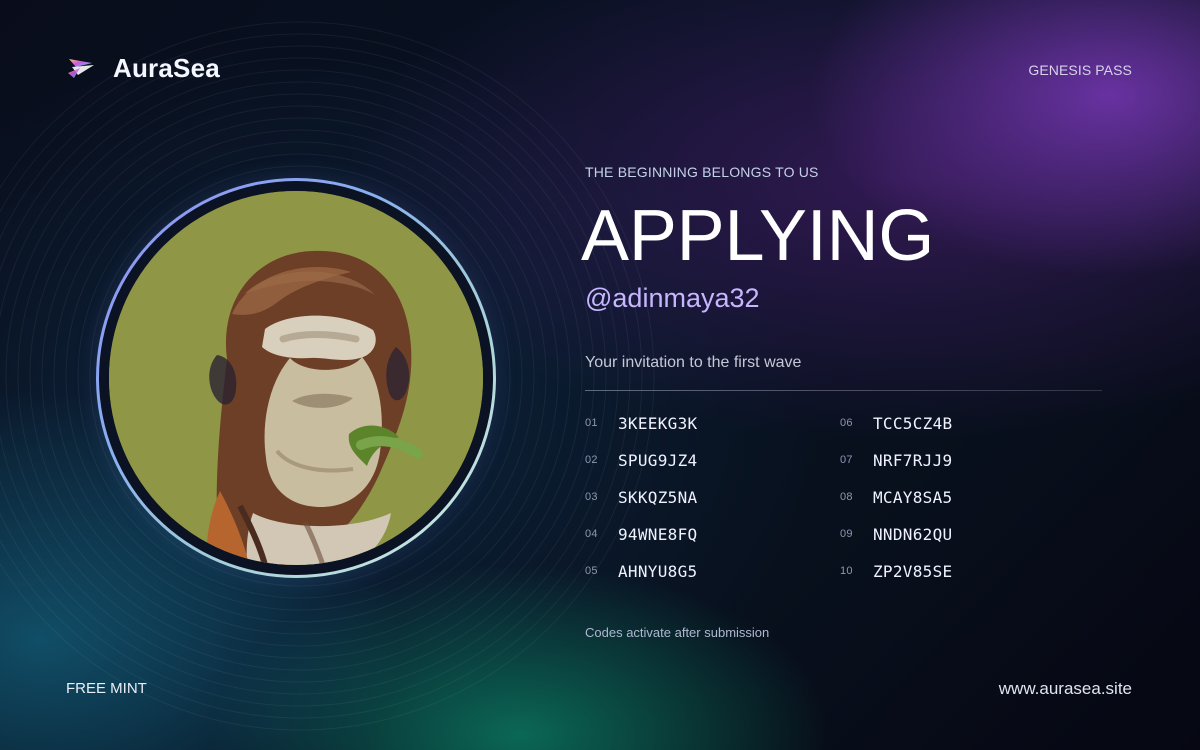 The width and height of the screenshot is (1200, 750). Describe the element at coordinates (843, 390) in the screenshot. I see `section-divider` at that location.